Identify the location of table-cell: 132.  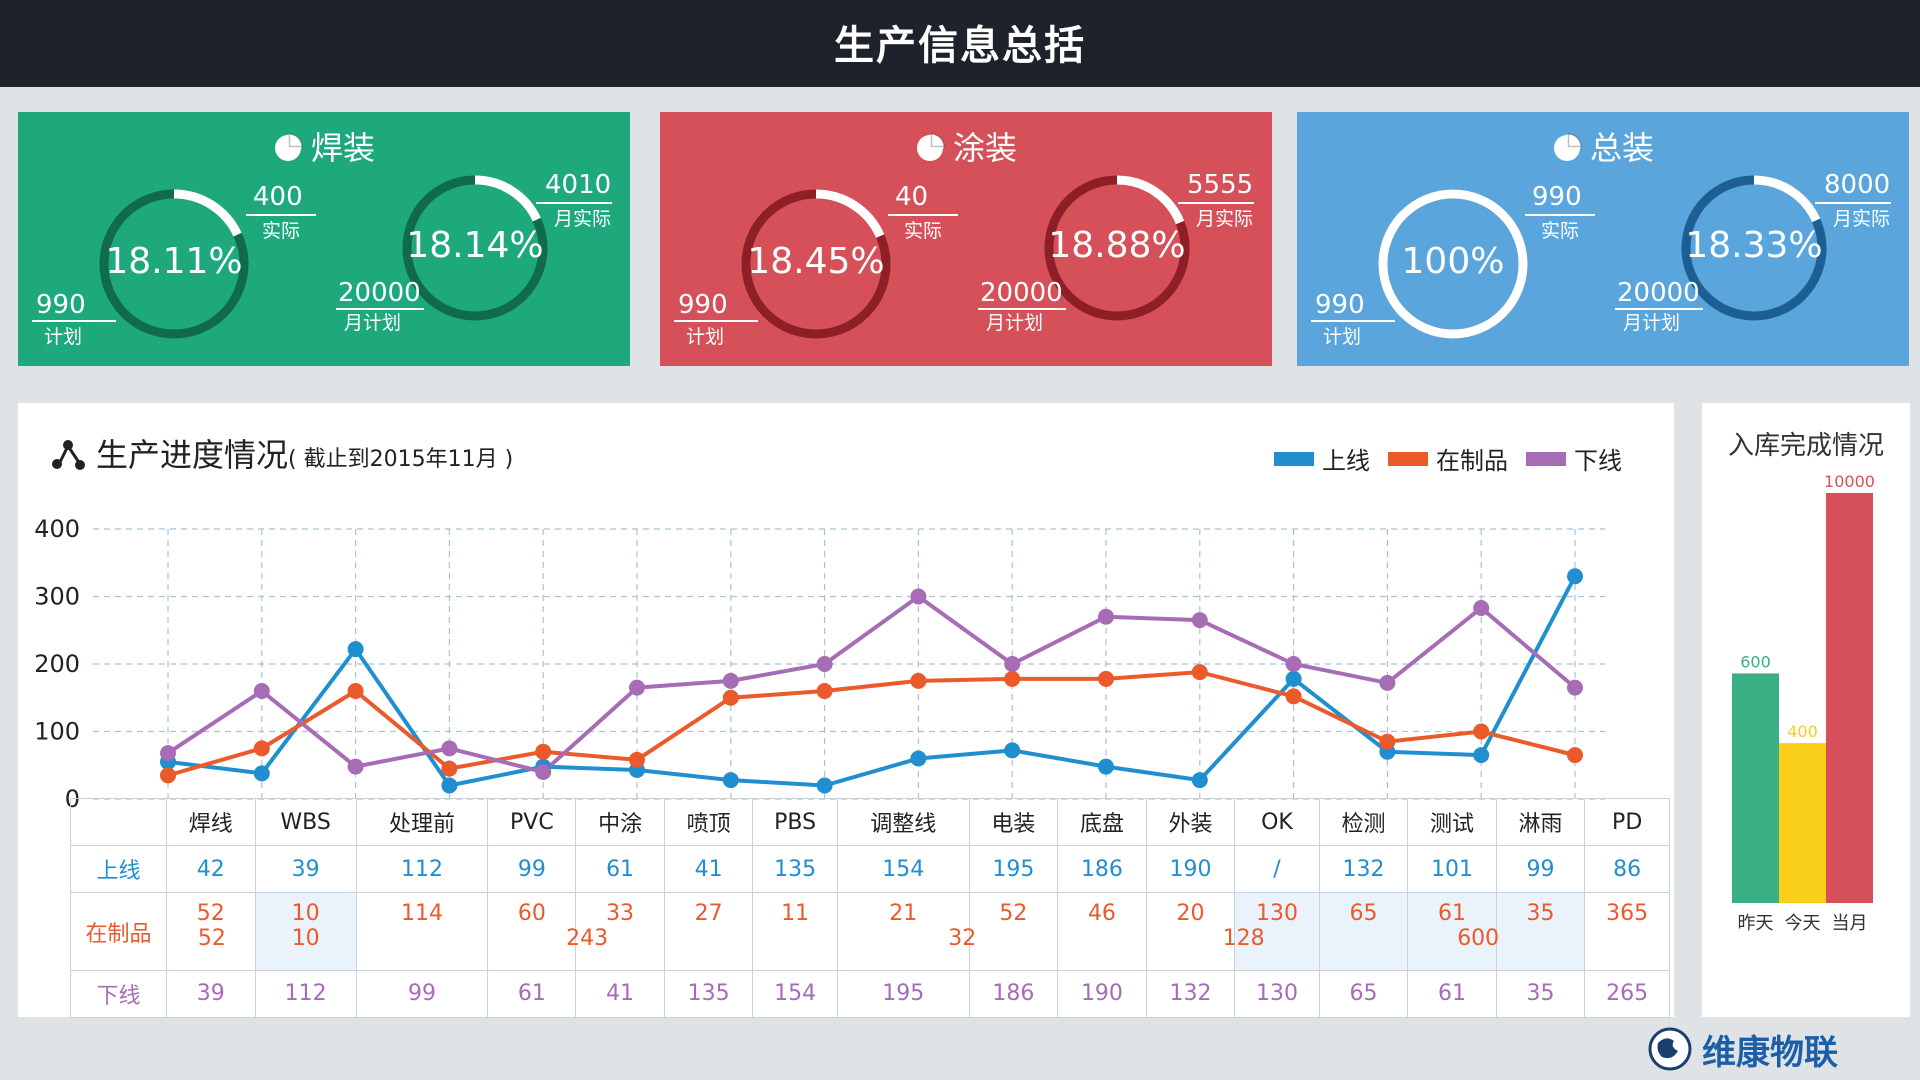
(1363, 869).